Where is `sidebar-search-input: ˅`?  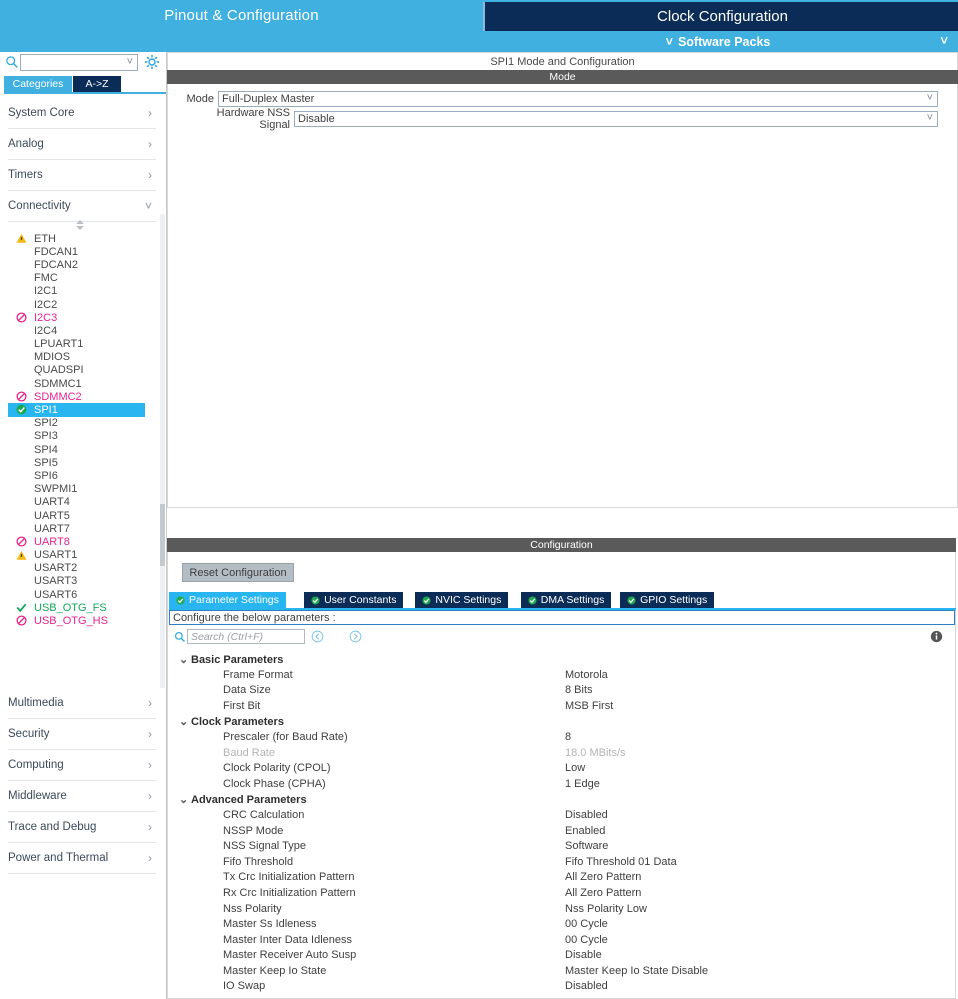
sidebar-search-input: ˅ is located at coordinates (79, 62).